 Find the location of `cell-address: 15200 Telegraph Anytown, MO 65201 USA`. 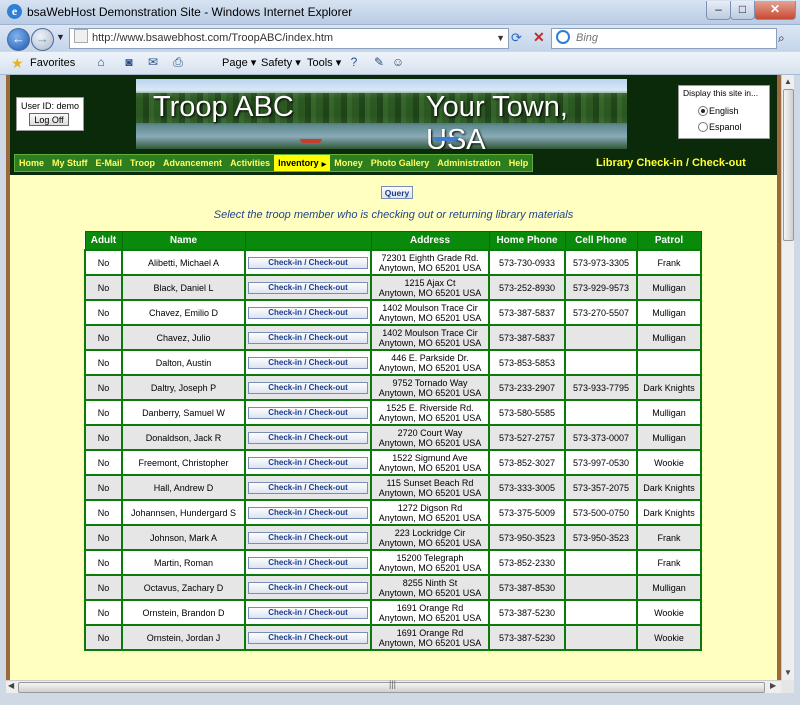

cell-address: 15200 Telegraph Anytown, MO 65201 USA is located at coordinates (430, 562).